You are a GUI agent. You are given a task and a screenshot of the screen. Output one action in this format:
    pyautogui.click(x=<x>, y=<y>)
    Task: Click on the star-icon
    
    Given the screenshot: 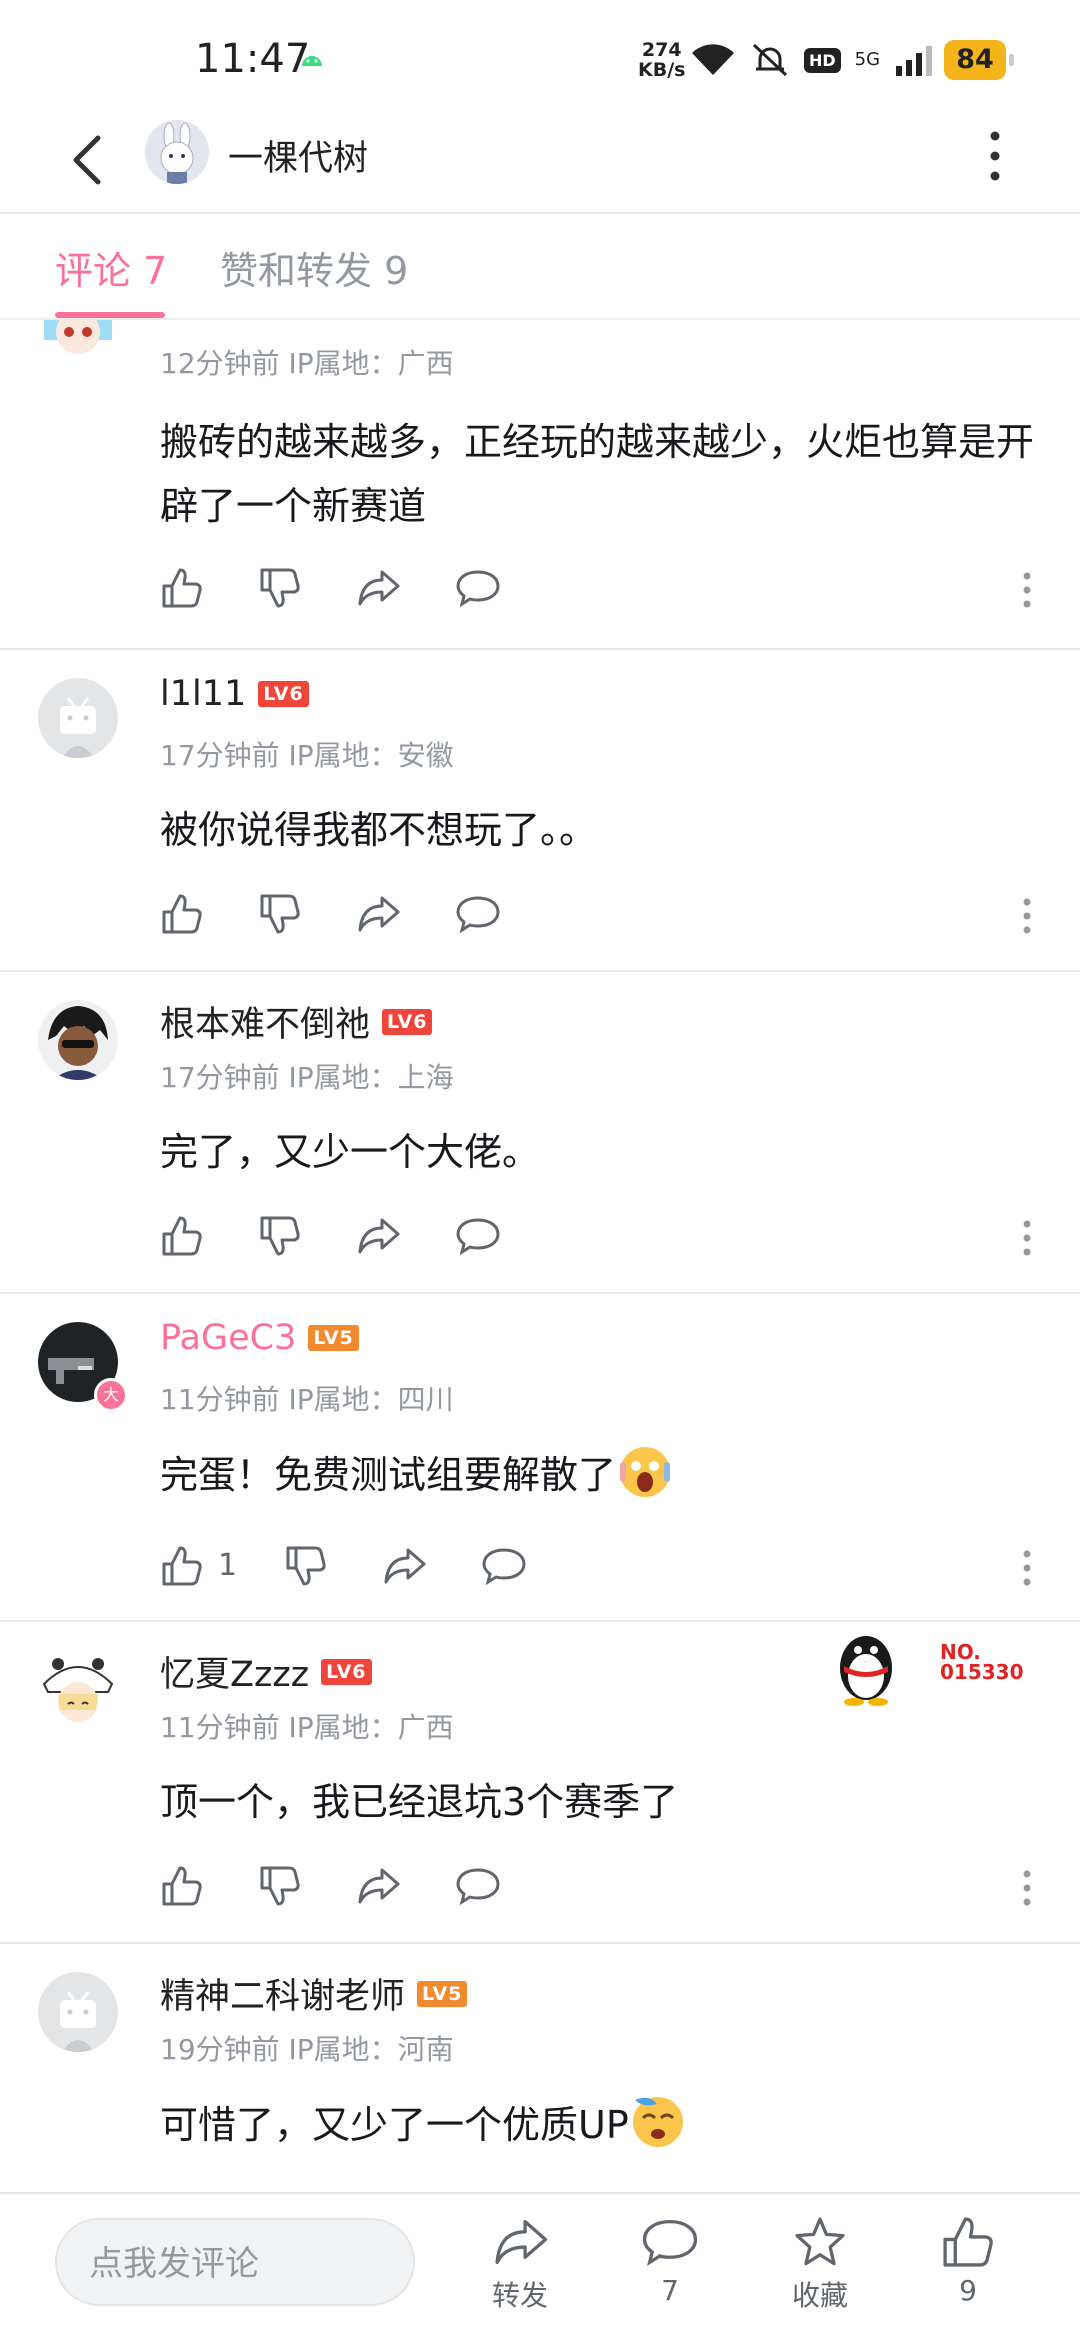 What is the action you would take?
    pyautogui.click(x=820, y=2241)
    